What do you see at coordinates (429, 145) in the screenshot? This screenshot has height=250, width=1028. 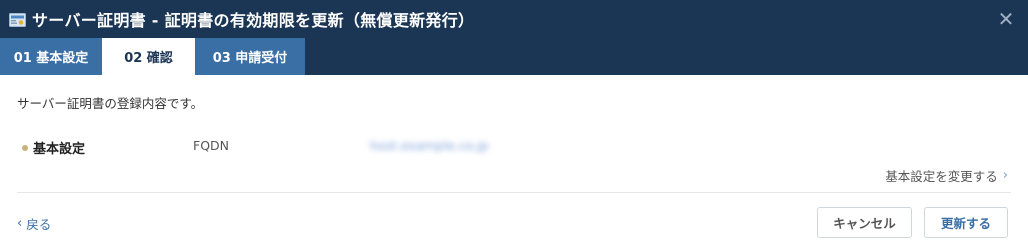 I see `field-value-fqdn: host.example.co.jp` at bounding box center [429, 145].